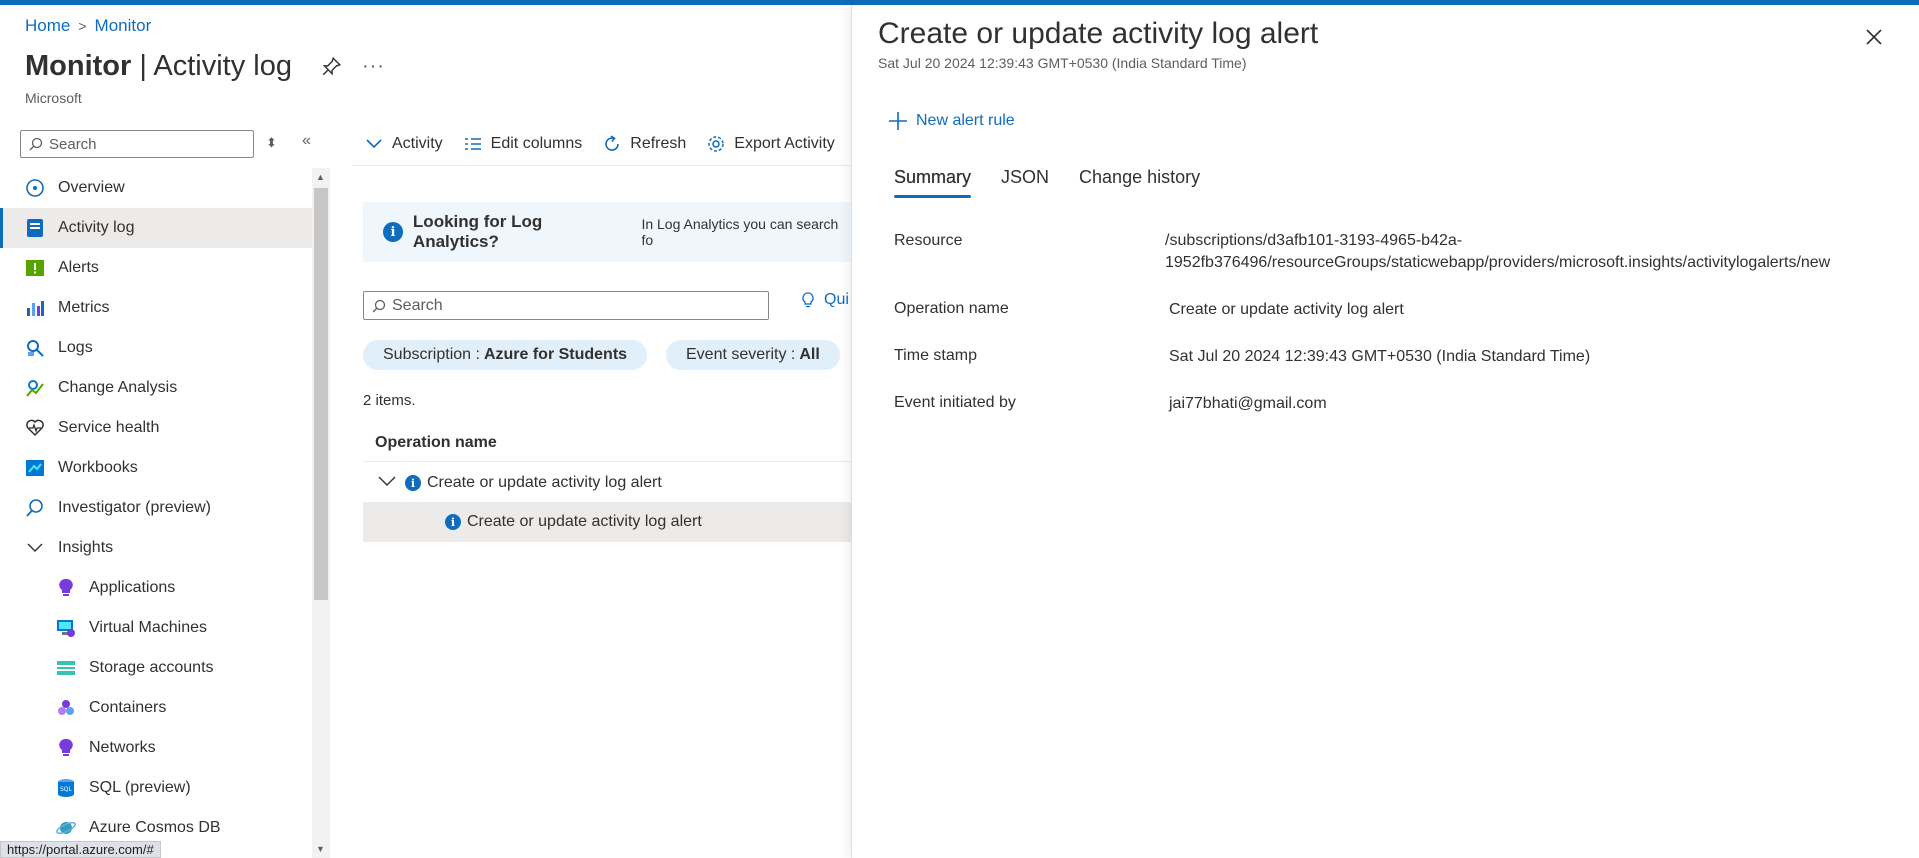  What do you see at coordinates (35, 308) in the screenshot?
I see `metrics-icon` at bounding box center [35, 308].